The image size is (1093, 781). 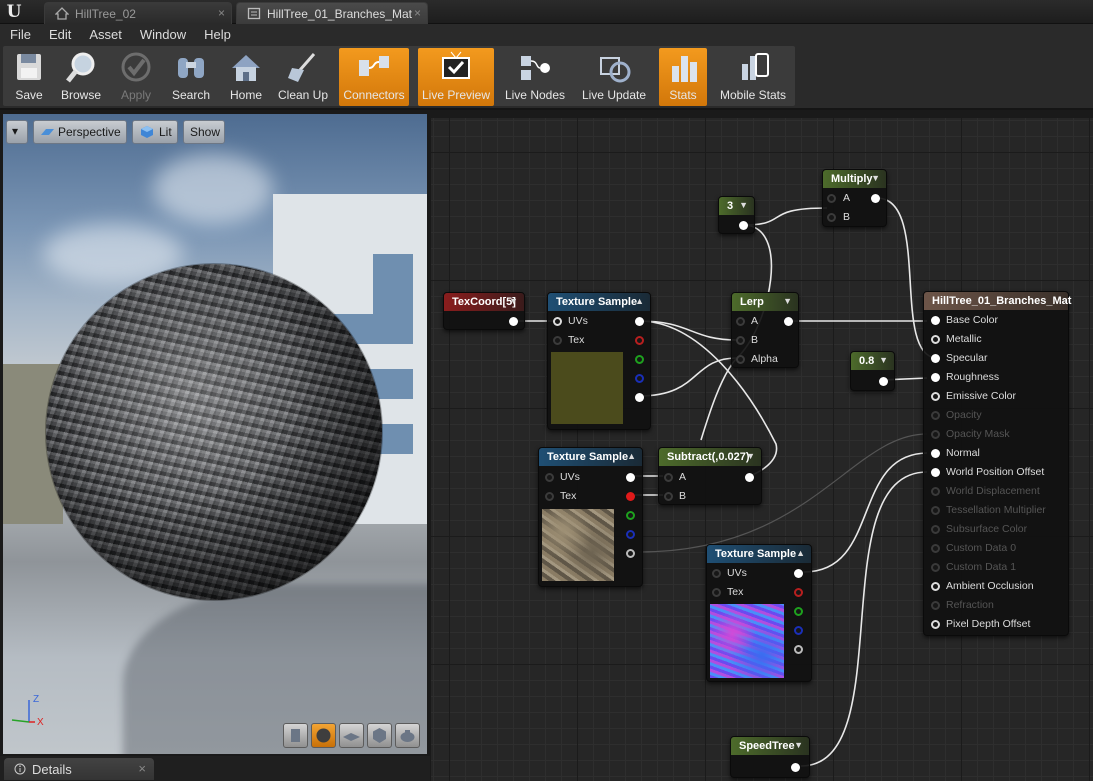 What do you see at coordinates (740, 359) in the screenshot?
I see `input-pin-alpha` at bounding box center [740, 359].